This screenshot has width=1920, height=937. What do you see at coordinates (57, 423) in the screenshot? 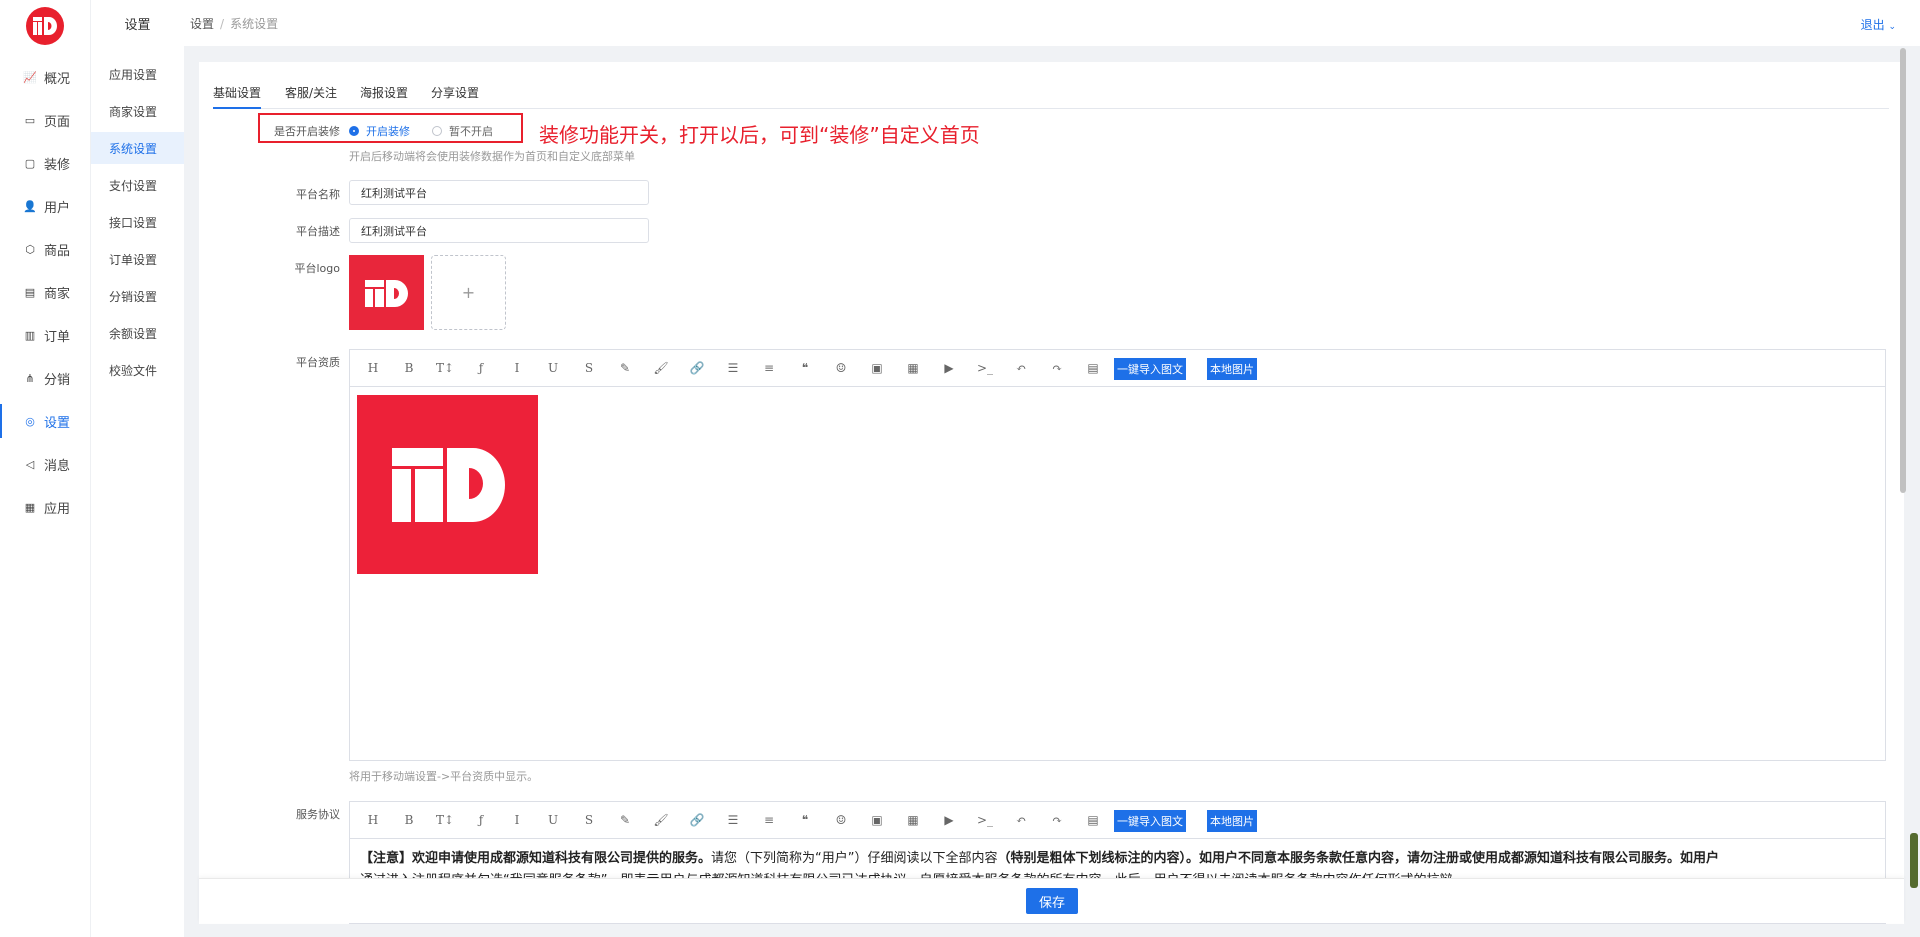
I see `nav-item-label: 设置` at bounding box center [57, 423].